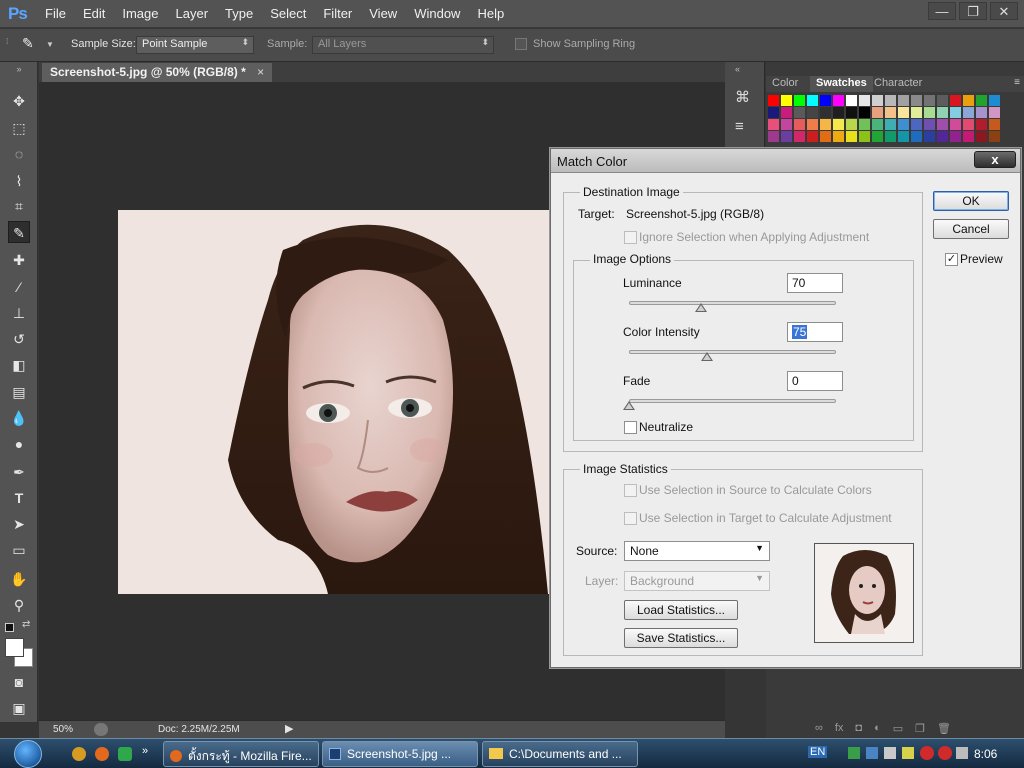 This screenshot has width=1024, height=768. What do you see at coordinates (19, 313) in the screenshot?
I see `clone-stamp-tool-icon: ⊥` at bounding box center [19, 313].